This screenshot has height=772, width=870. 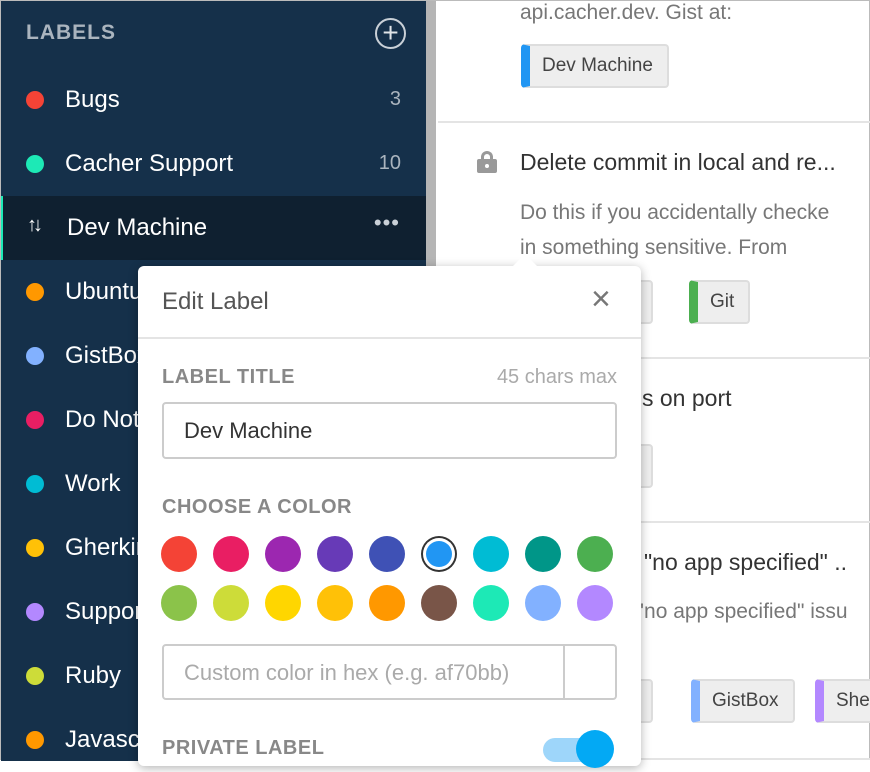 What do you see at coordinates (347, 672) in the screenshot?
I see `hex-placeholder: Custom color in hex (e.g. af70bb)` at bounding box center [347, 672].